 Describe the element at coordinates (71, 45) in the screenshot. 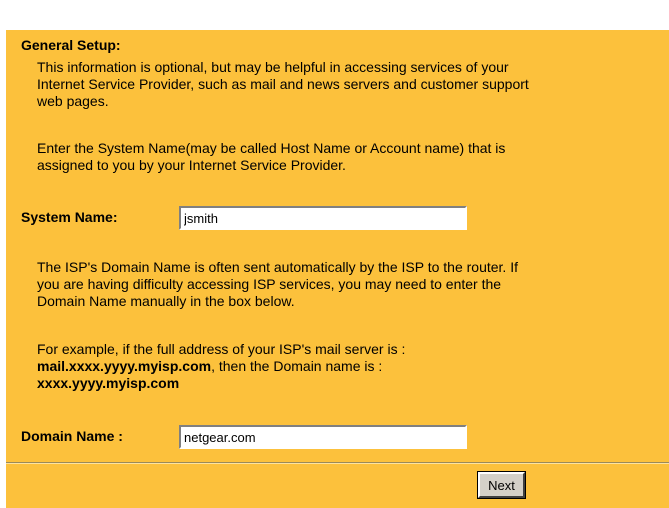

I see `general-setup-heading: General Setup:` at that location.